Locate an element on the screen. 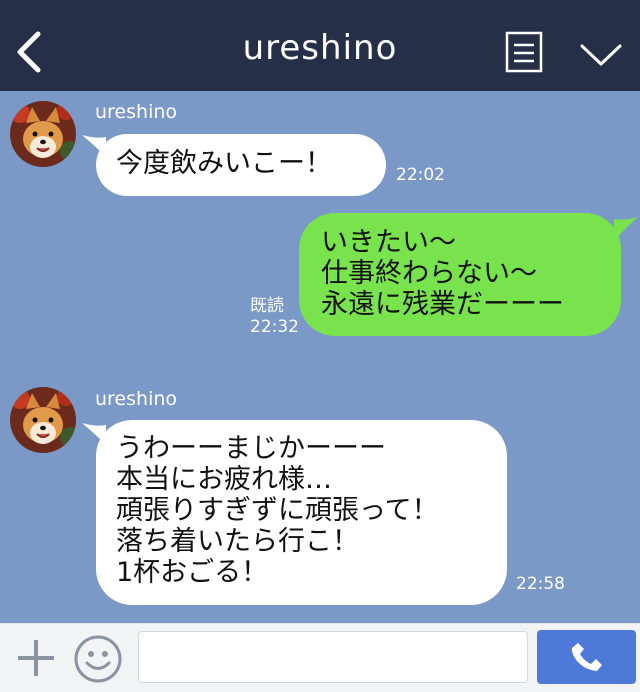 Image resolution: width=640 pixels, height=692 pixels. message-composer is located at coordinates (320, 657).